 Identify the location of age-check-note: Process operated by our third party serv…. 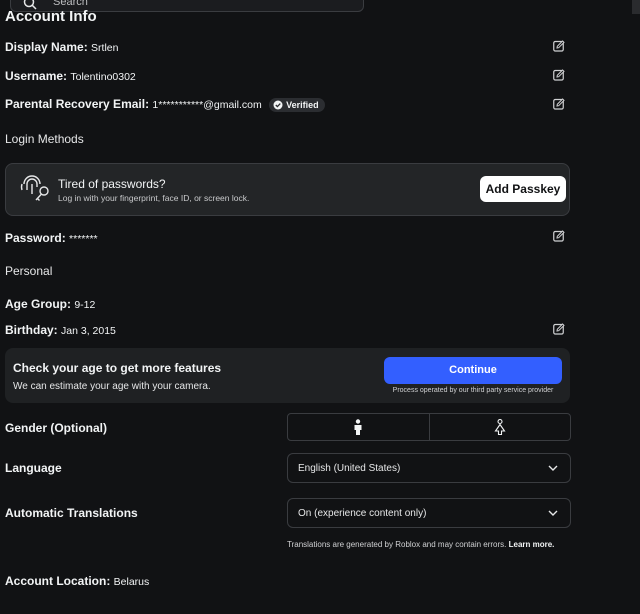
(473, 390).